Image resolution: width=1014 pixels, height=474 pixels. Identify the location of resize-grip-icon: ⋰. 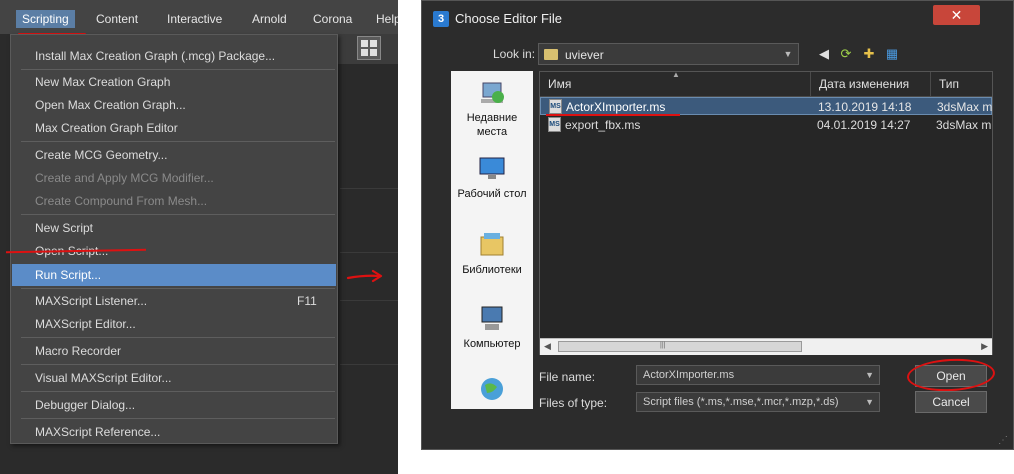
(1004, 441).